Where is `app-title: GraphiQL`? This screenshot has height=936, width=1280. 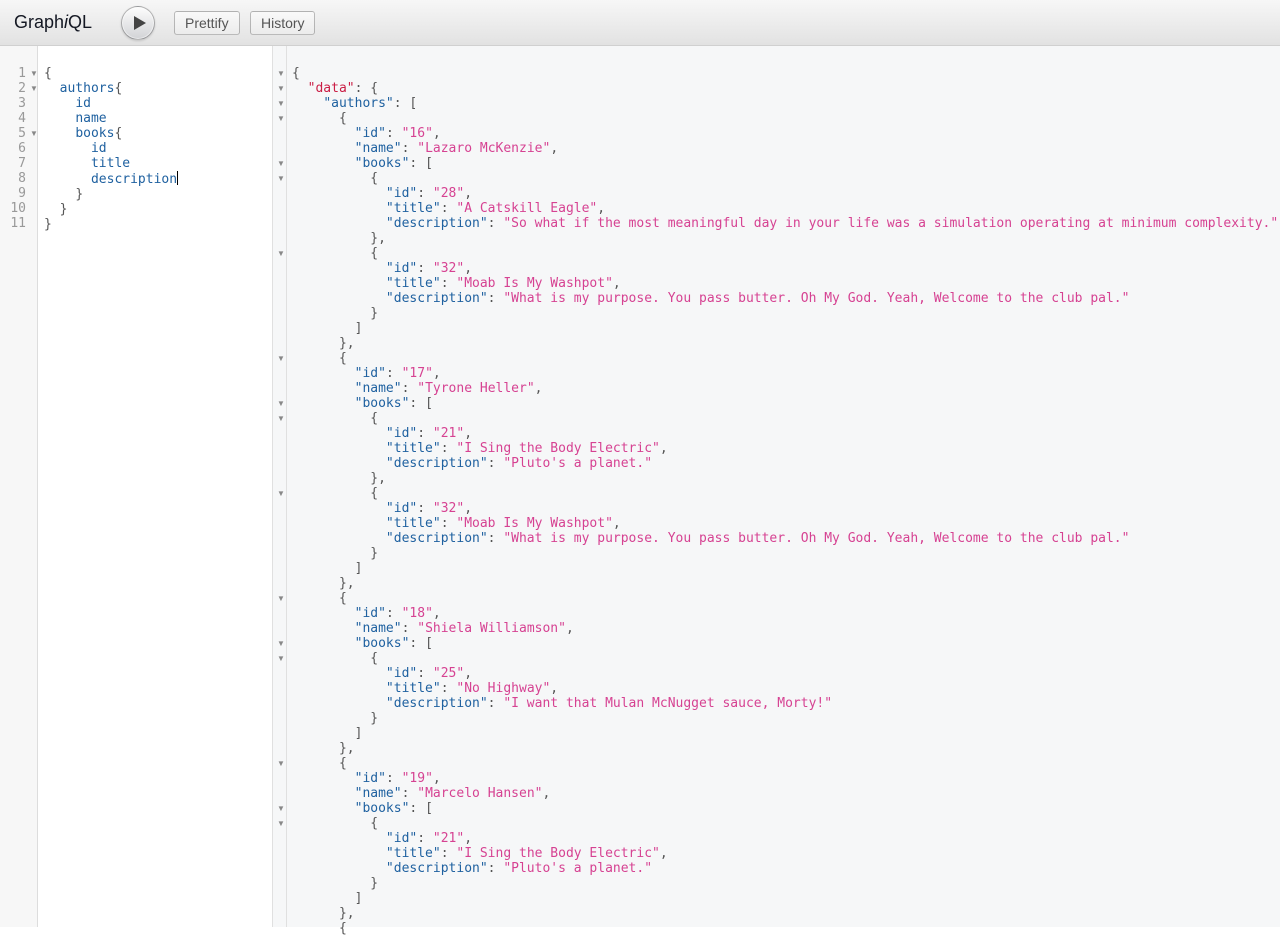
app-title: GraphiQL is located at coordinates (53, 22).